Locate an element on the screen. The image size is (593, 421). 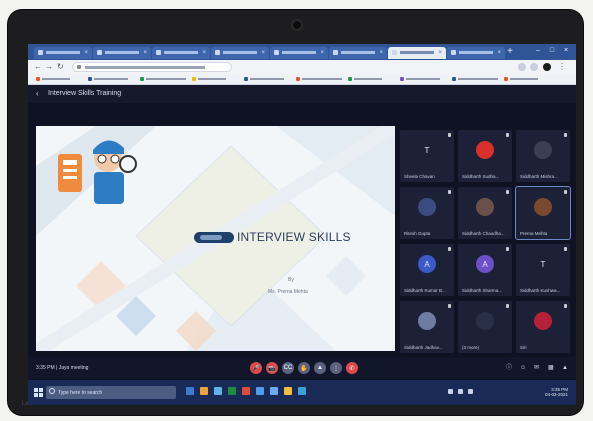
battery-icon is located at coordinates (470, 391).